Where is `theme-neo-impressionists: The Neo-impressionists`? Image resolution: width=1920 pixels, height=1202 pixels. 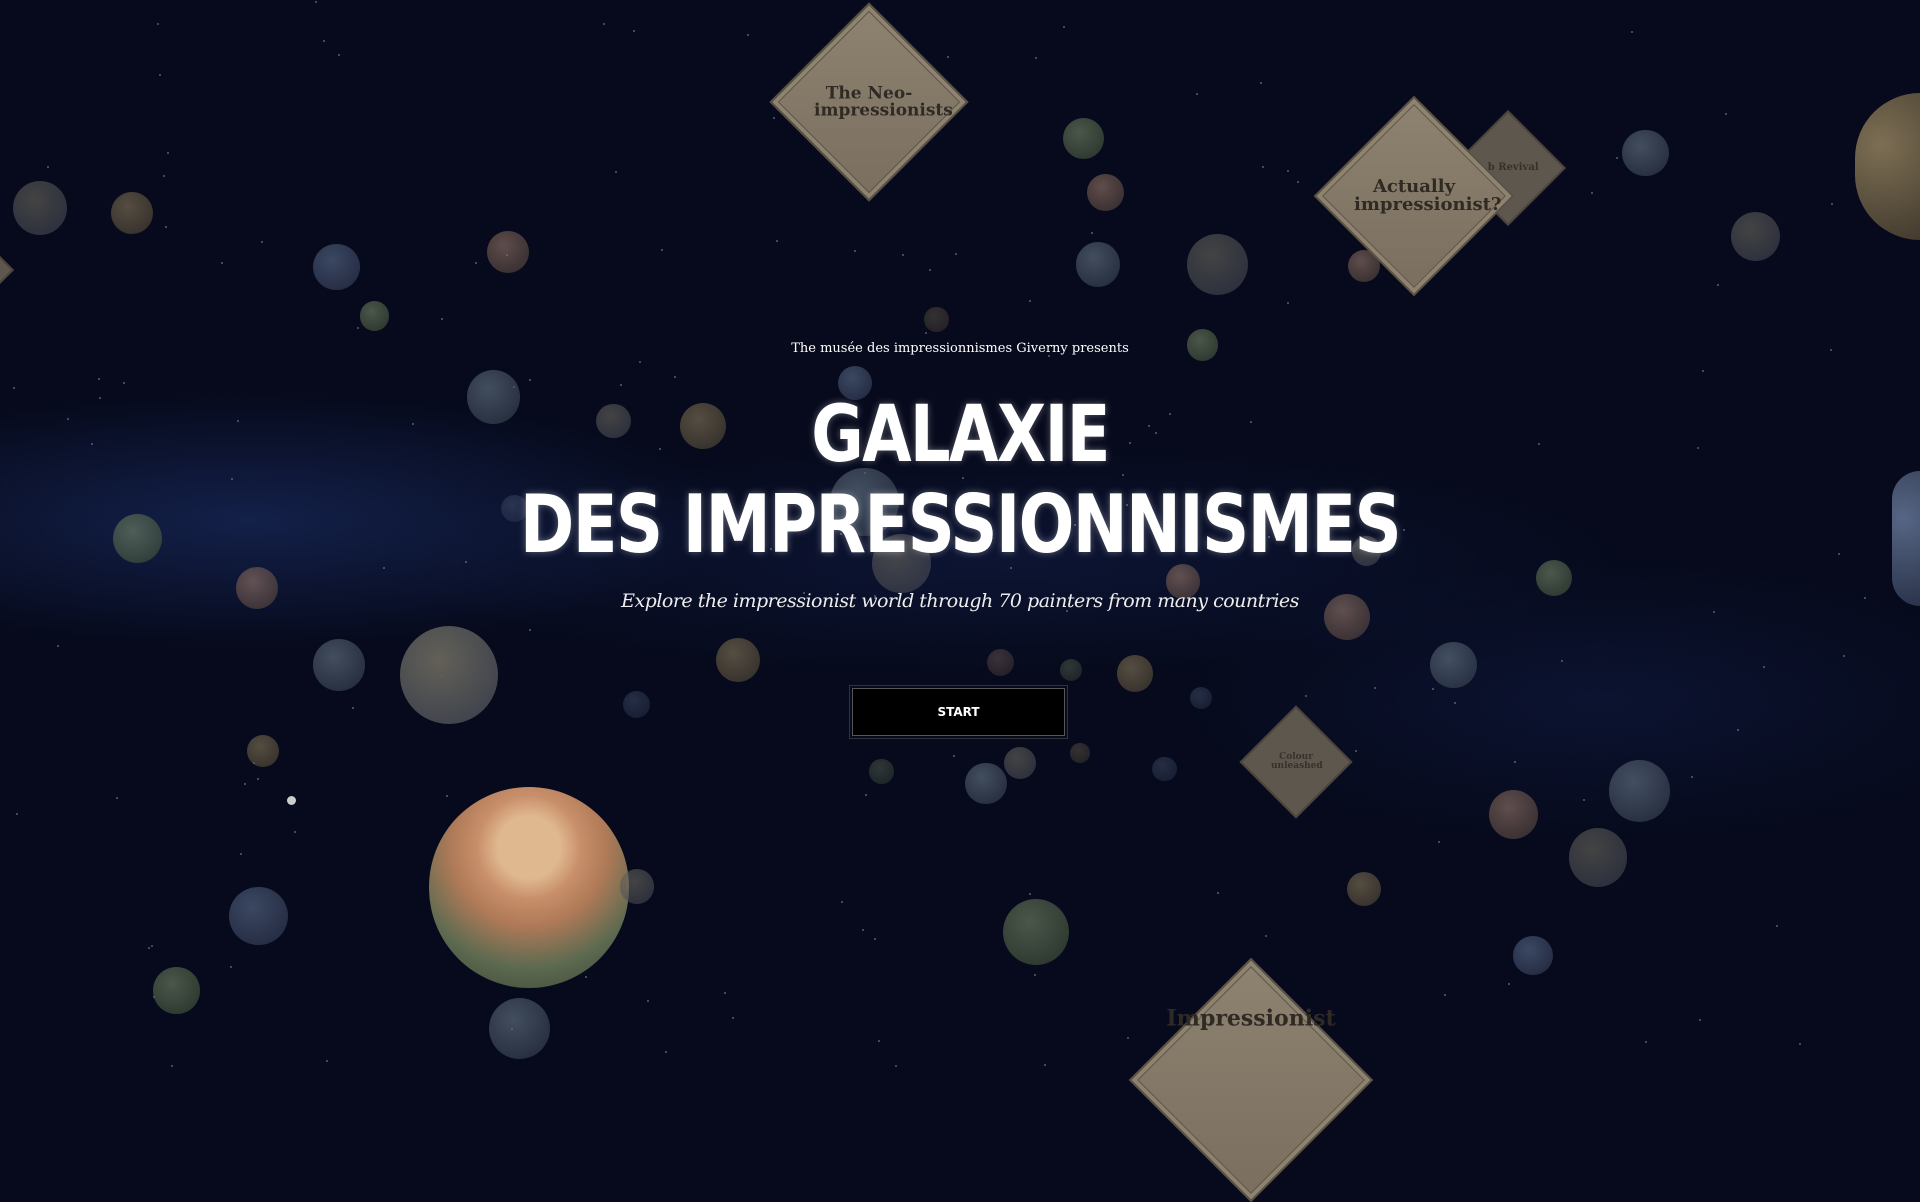 theme-neo-impressionists: The Neo-impressionists is located at coordinates (869, 102).